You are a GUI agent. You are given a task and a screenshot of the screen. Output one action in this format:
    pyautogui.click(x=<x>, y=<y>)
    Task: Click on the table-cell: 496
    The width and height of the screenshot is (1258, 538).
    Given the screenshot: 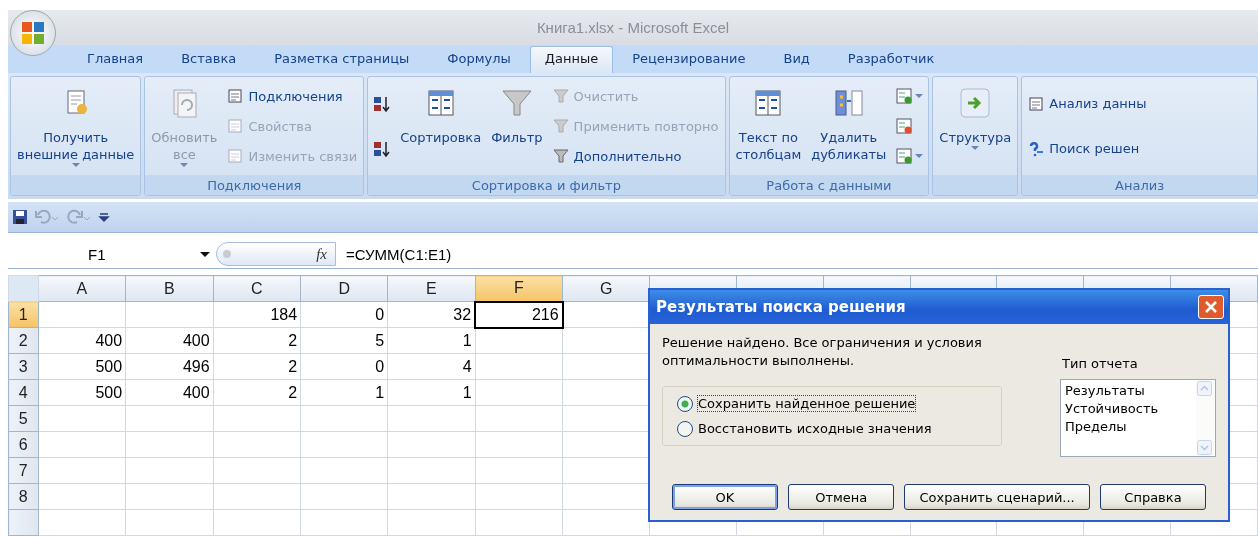 What is the action you would take?
    pyautogui.click(x=196, y=366)
    